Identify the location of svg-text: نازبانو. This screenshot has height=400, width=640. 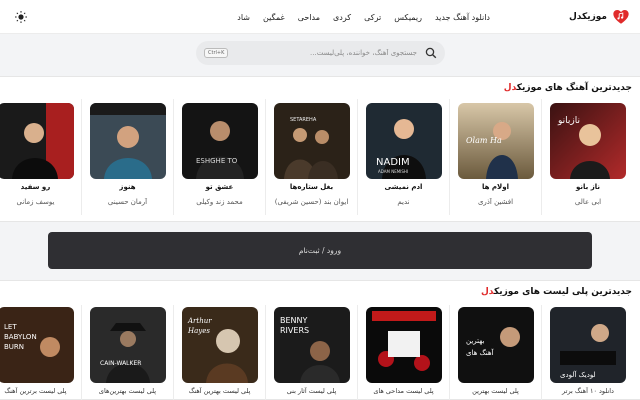
(568, 121).